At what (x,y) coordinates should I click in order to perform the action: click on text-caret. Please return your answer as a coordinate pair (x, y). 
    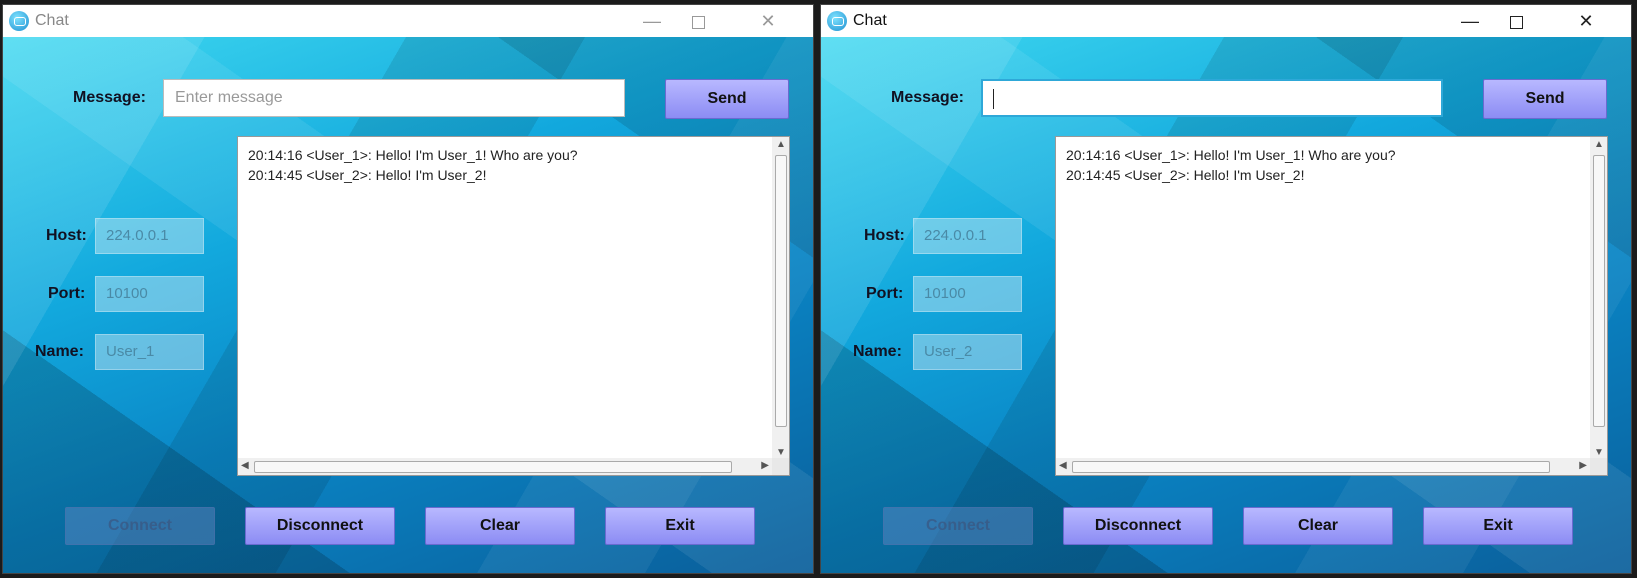
    Looking at the image, I should click on (993, 99).